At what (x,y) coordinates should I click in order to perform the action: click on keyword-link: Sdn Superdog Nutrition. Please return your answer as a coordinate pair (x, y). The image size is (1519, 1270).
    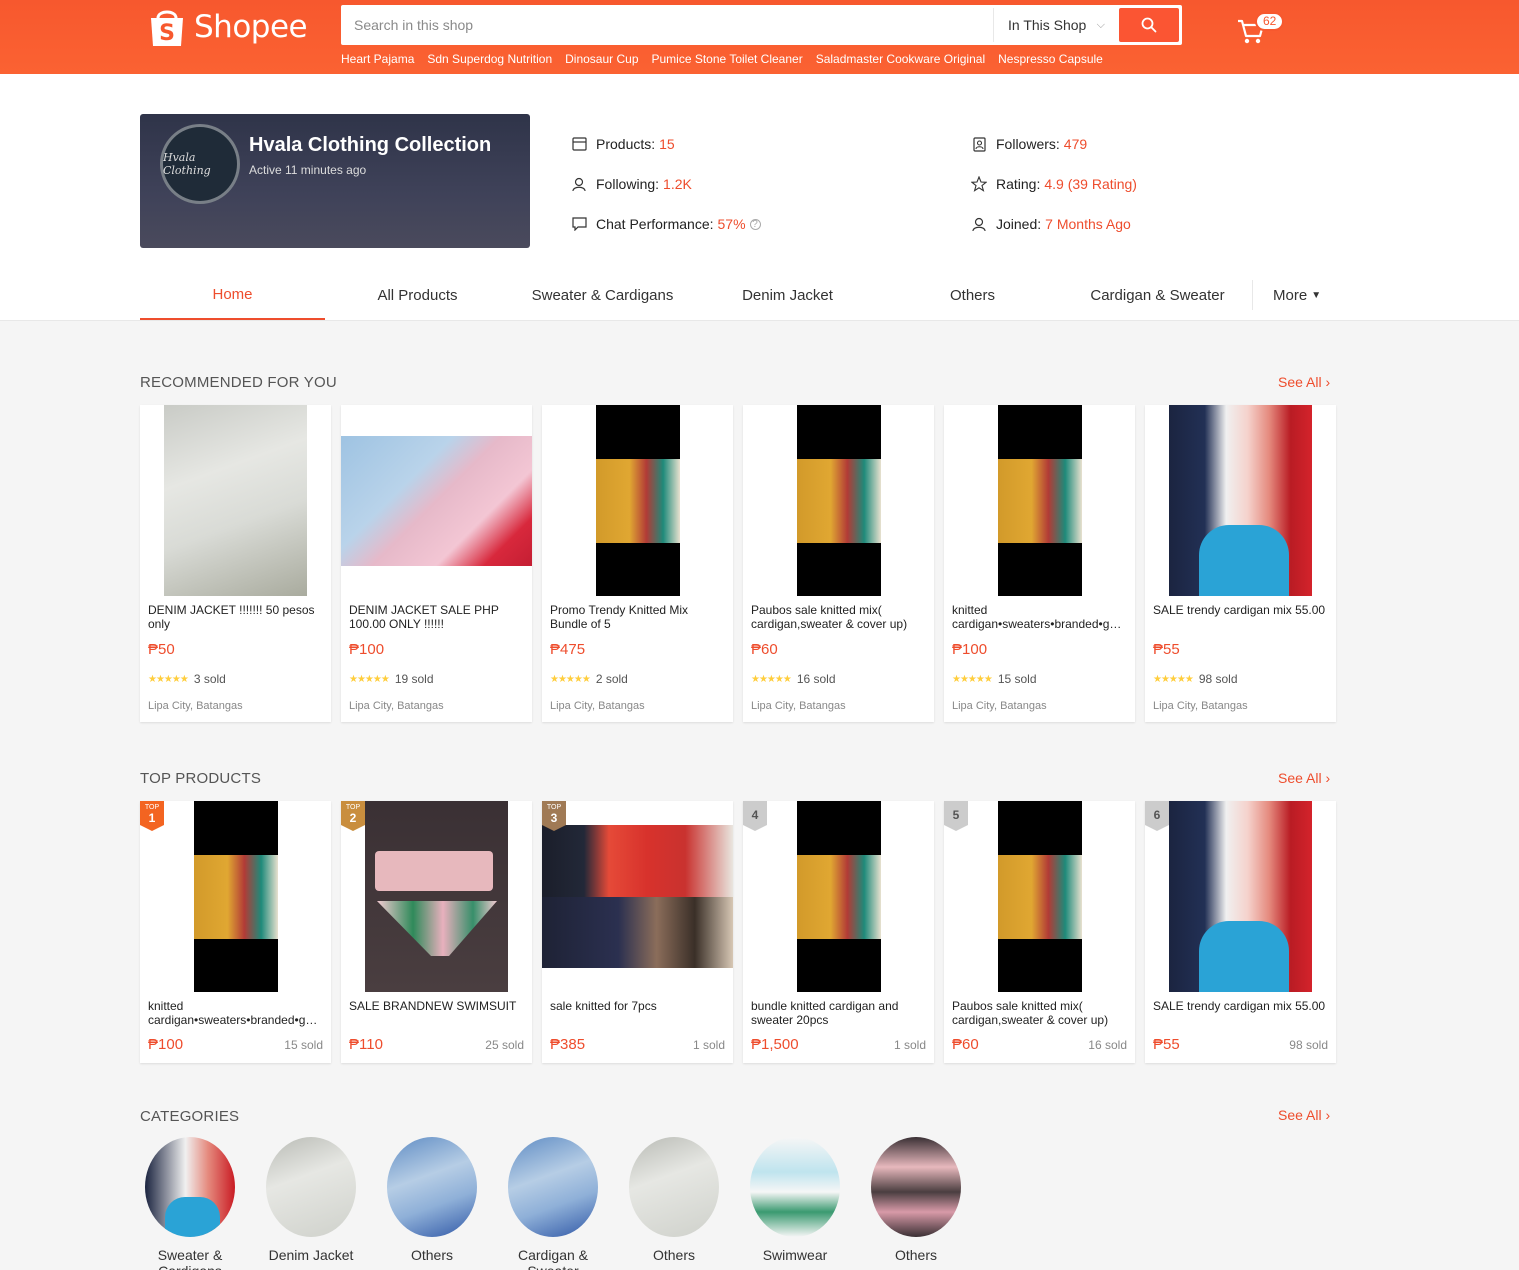
    Looking at the image, I should click on (489, 59).